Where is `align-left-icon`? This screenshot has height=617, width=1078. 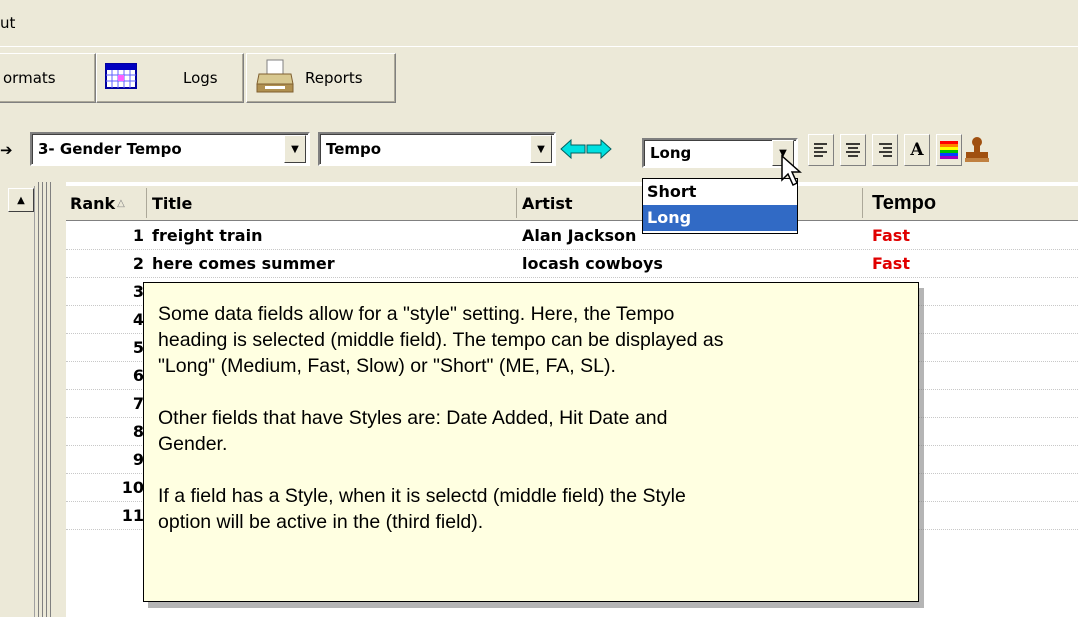 align-left-icon is located at coordinates (820, 150).